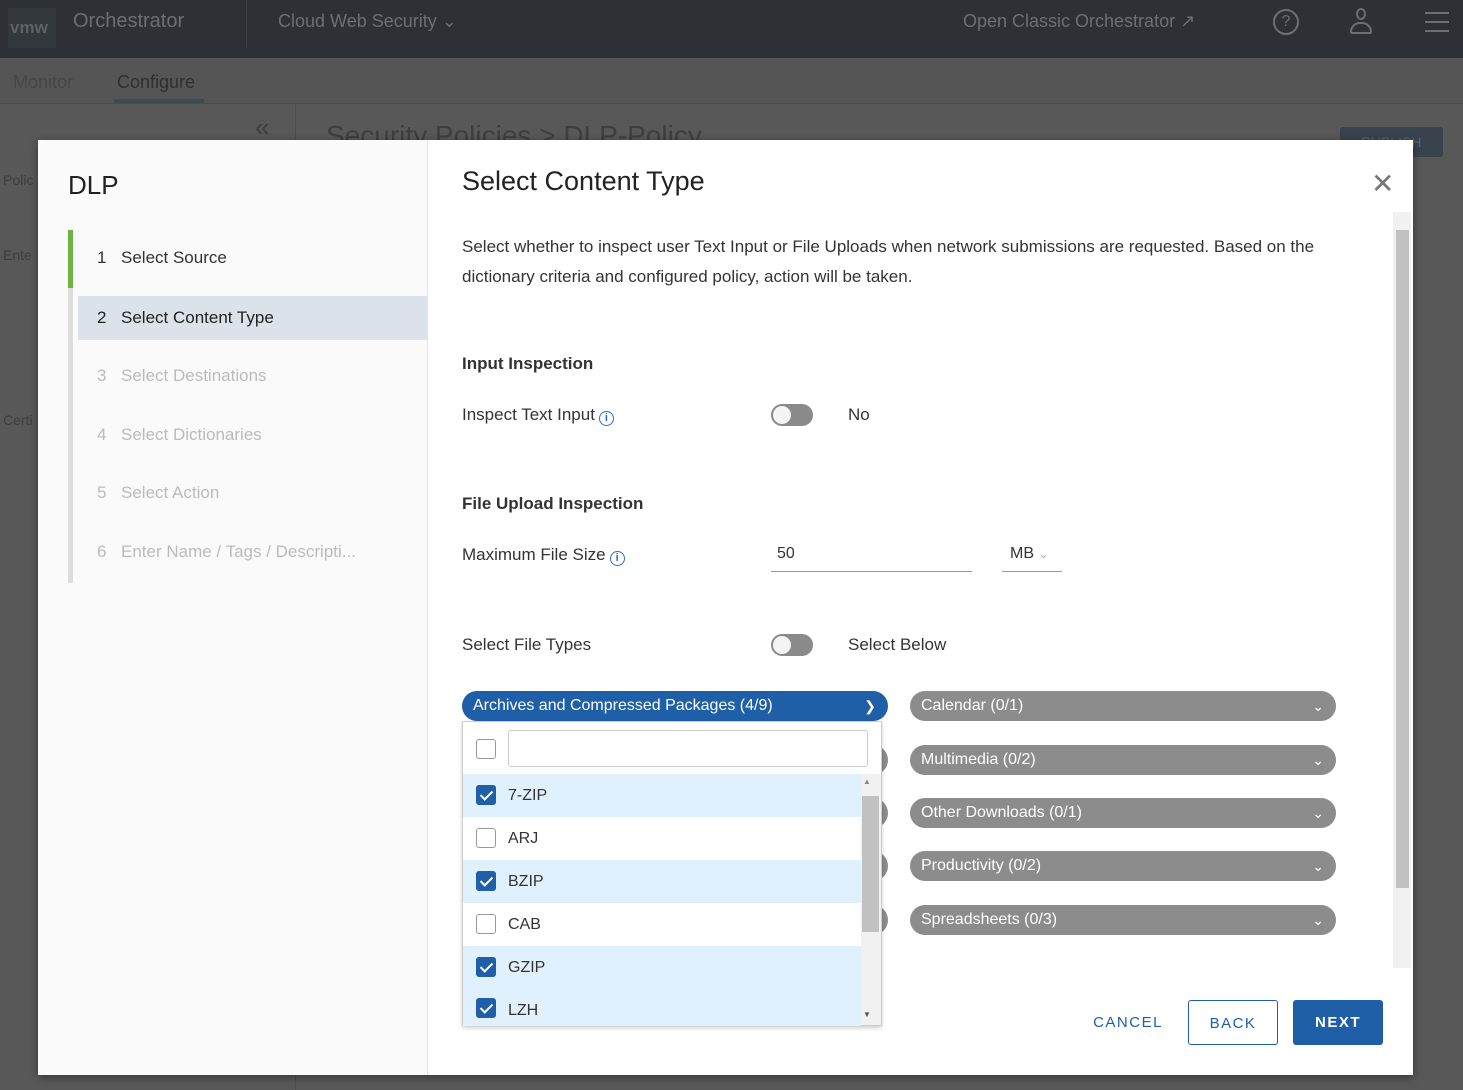 The height and width of the screenshot is (1090, 1463). I want to click on step-select-dictionaries: 4 Select Dictionaries, so click(252, 435).